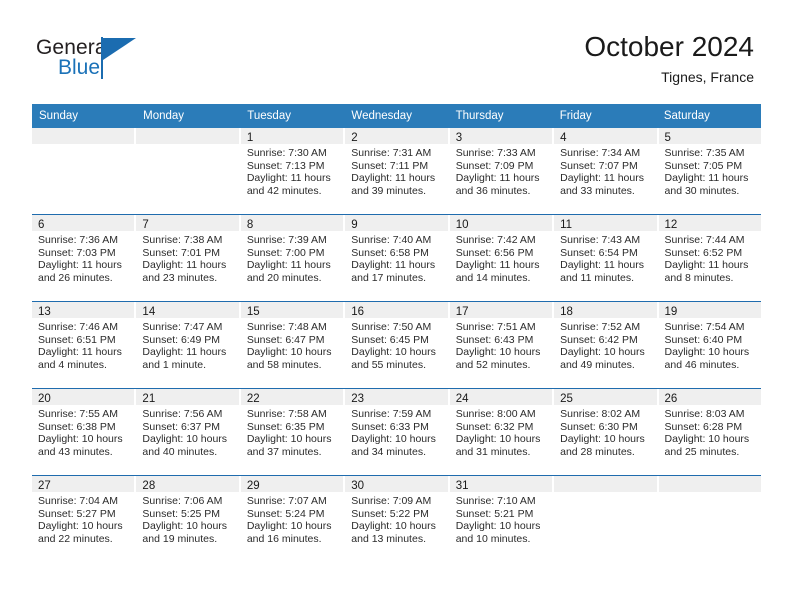  I want to click on day-number-band: 16, so click(396, 310).